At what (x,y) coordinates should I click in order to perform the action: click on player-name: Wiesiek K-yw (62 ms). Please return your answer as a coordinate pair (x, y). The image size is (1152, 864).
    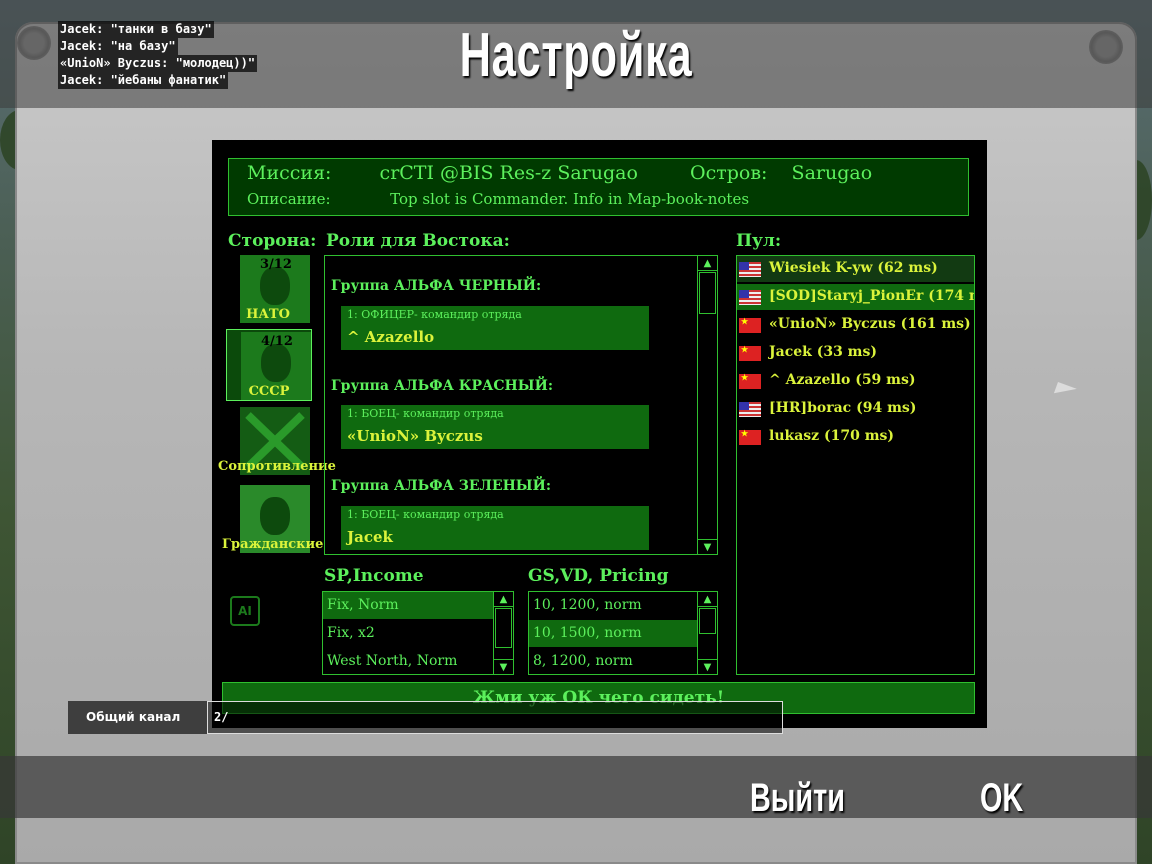
    Looking at the image, I should click on (853, 268).